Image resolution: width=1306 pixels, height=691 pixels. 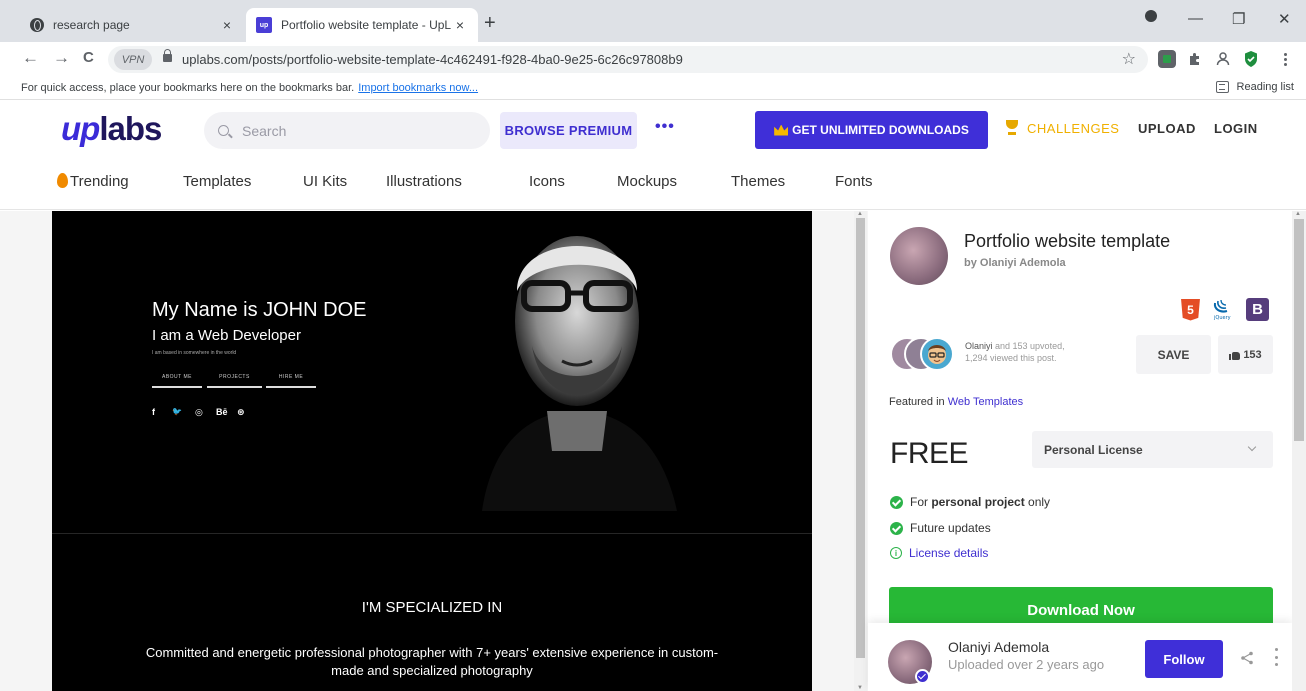 I want to click on feature-personal-text: For personal project only, so click(x=980, y=502).